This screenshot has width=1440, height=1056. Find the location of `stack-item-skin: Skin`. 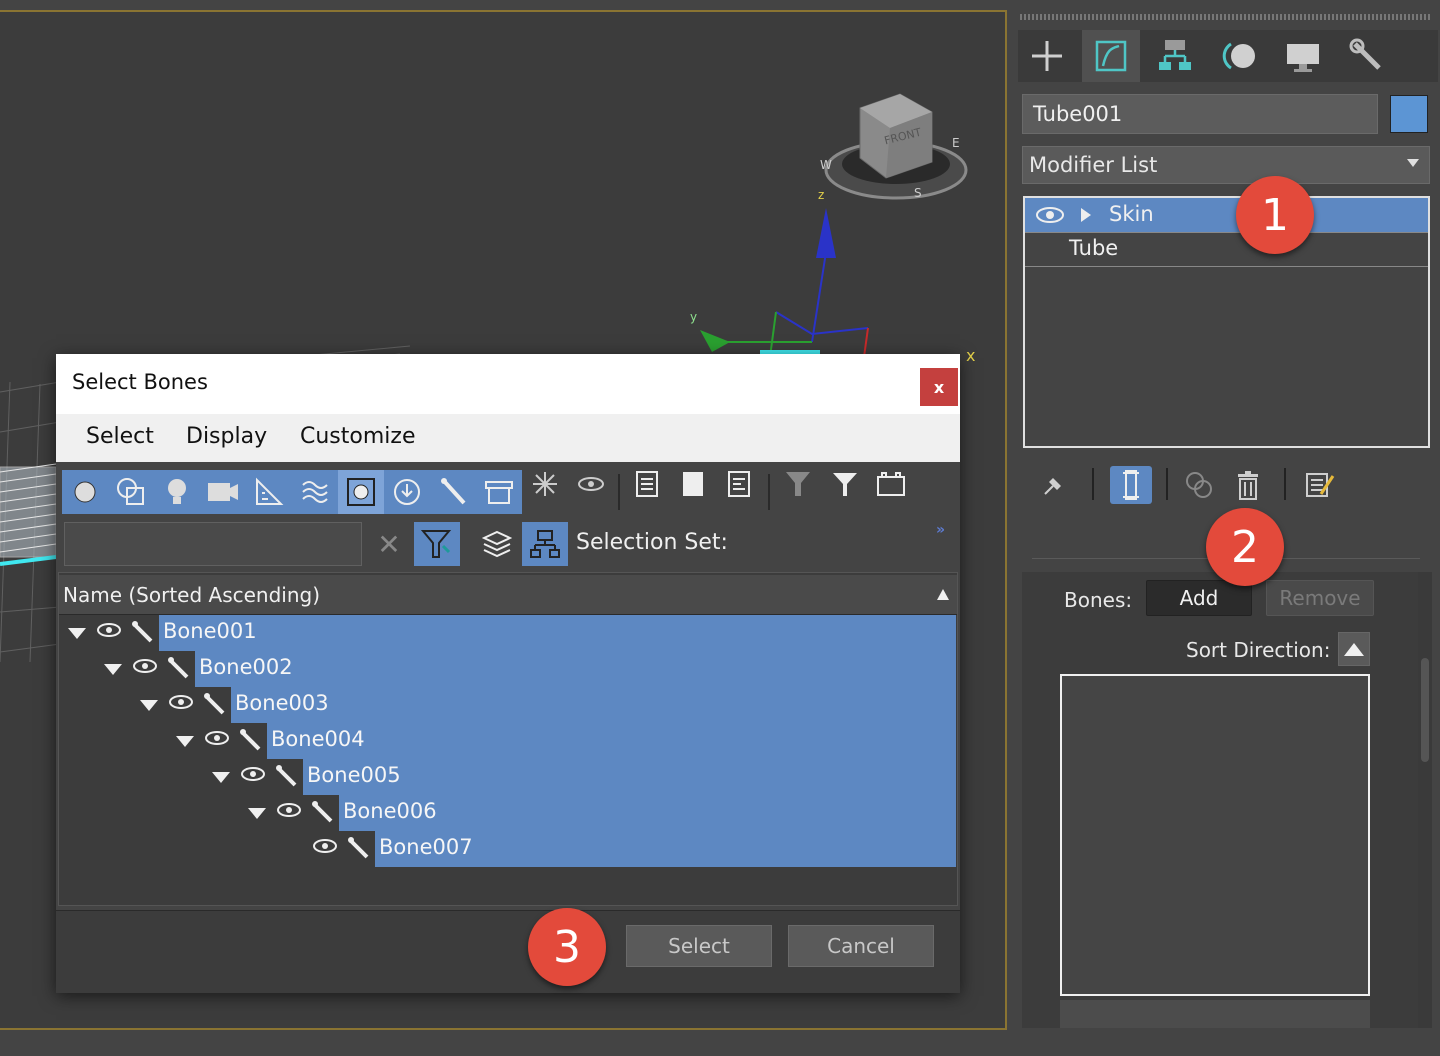

stack-item-skin: Skin is located at coordinates (1226, 215).